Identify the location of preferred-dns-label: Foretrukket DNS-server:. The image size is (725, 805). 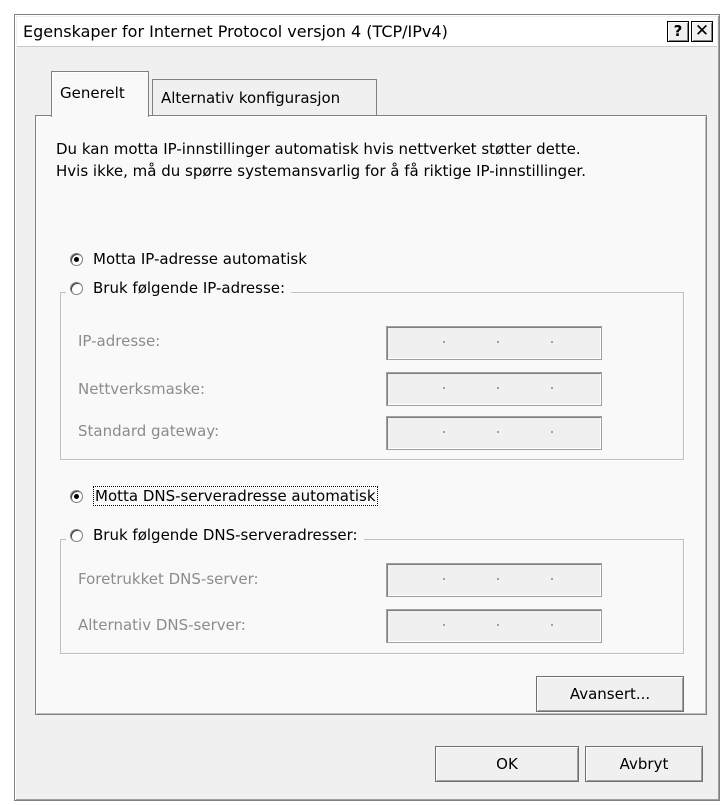
(168, 579).